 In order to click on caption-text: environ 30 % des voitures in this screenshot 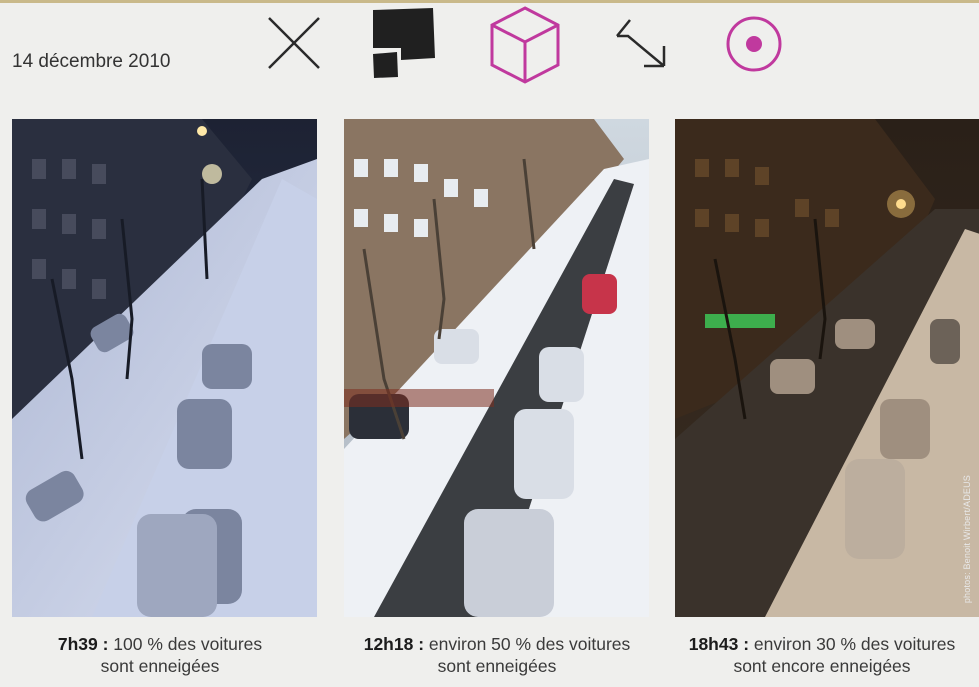, I will do `click(854, 644)`.